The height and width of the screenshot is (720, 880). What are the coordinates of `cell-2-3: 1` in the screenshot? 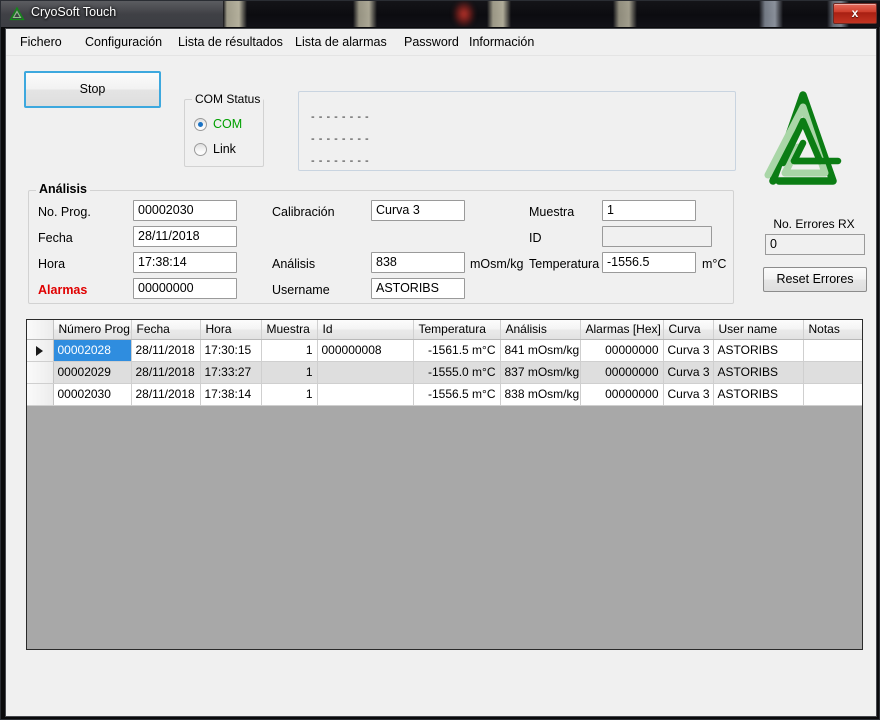 It's located at (289, 394).